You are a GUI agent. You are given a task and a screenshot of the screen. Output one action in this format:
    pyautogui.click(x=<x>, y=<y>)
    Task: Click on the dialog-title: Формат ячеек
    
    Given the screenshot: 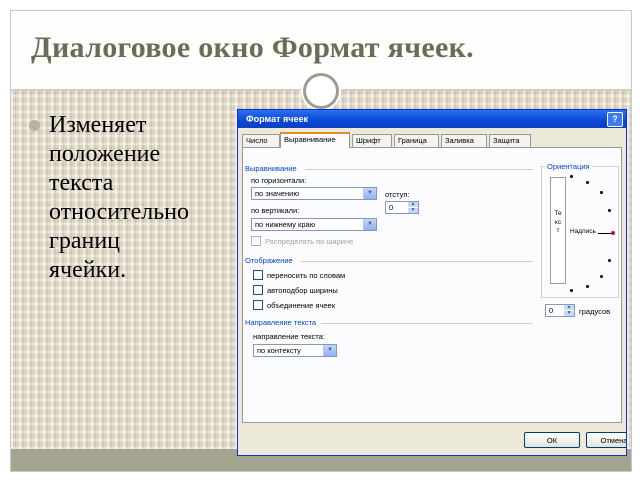 What is the action you would take?
    pyautogui.click(x=277, y=119)
    